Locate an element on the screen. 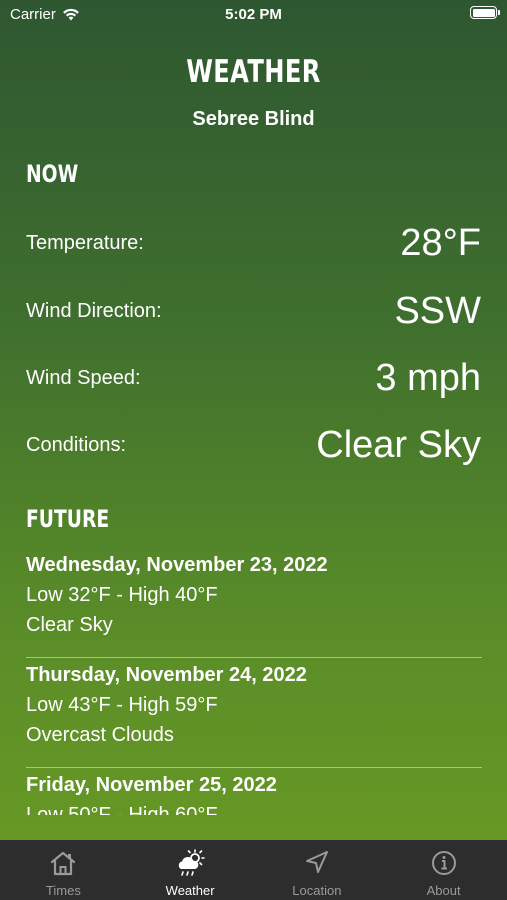 This screenshot has width=507, height=900. home-icon is located at coordinates (63, 863).